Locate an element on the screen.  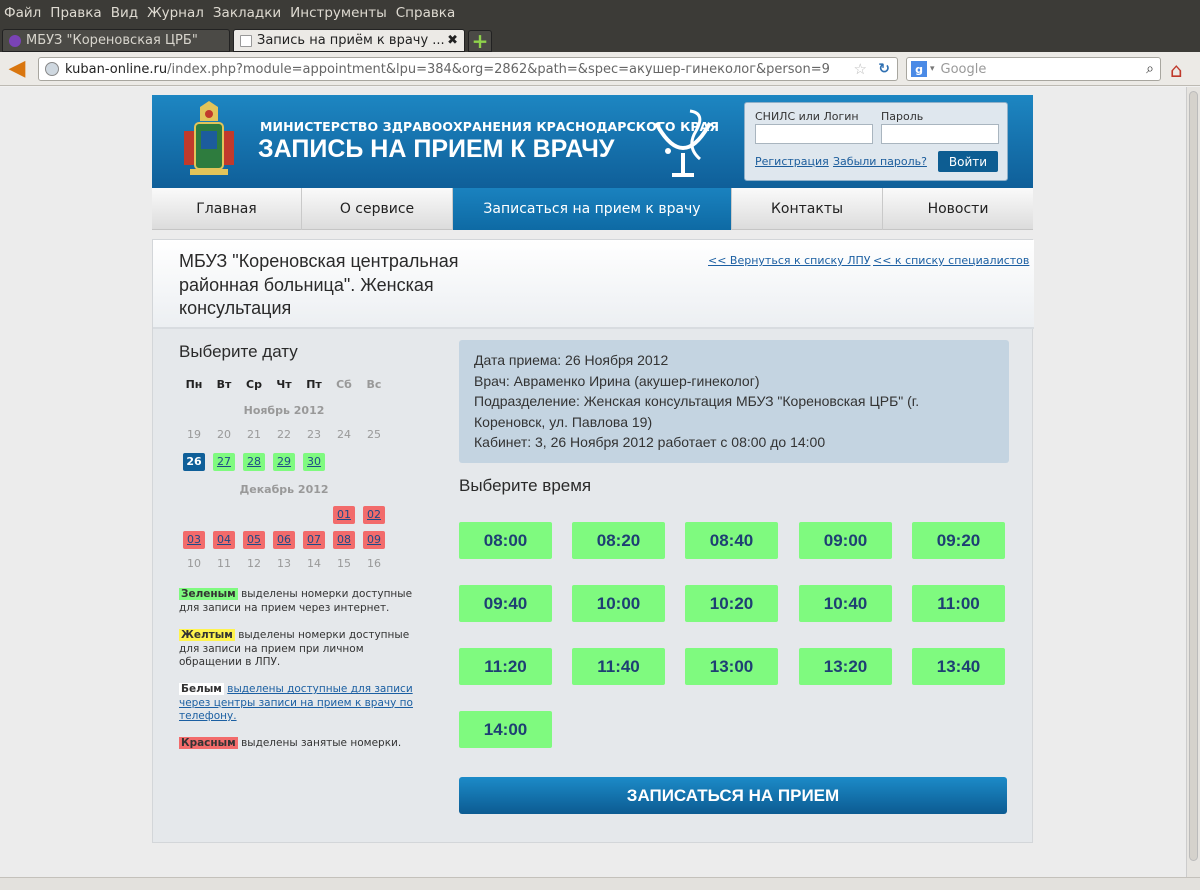
globe-icon is located at coordinates (52, 69).